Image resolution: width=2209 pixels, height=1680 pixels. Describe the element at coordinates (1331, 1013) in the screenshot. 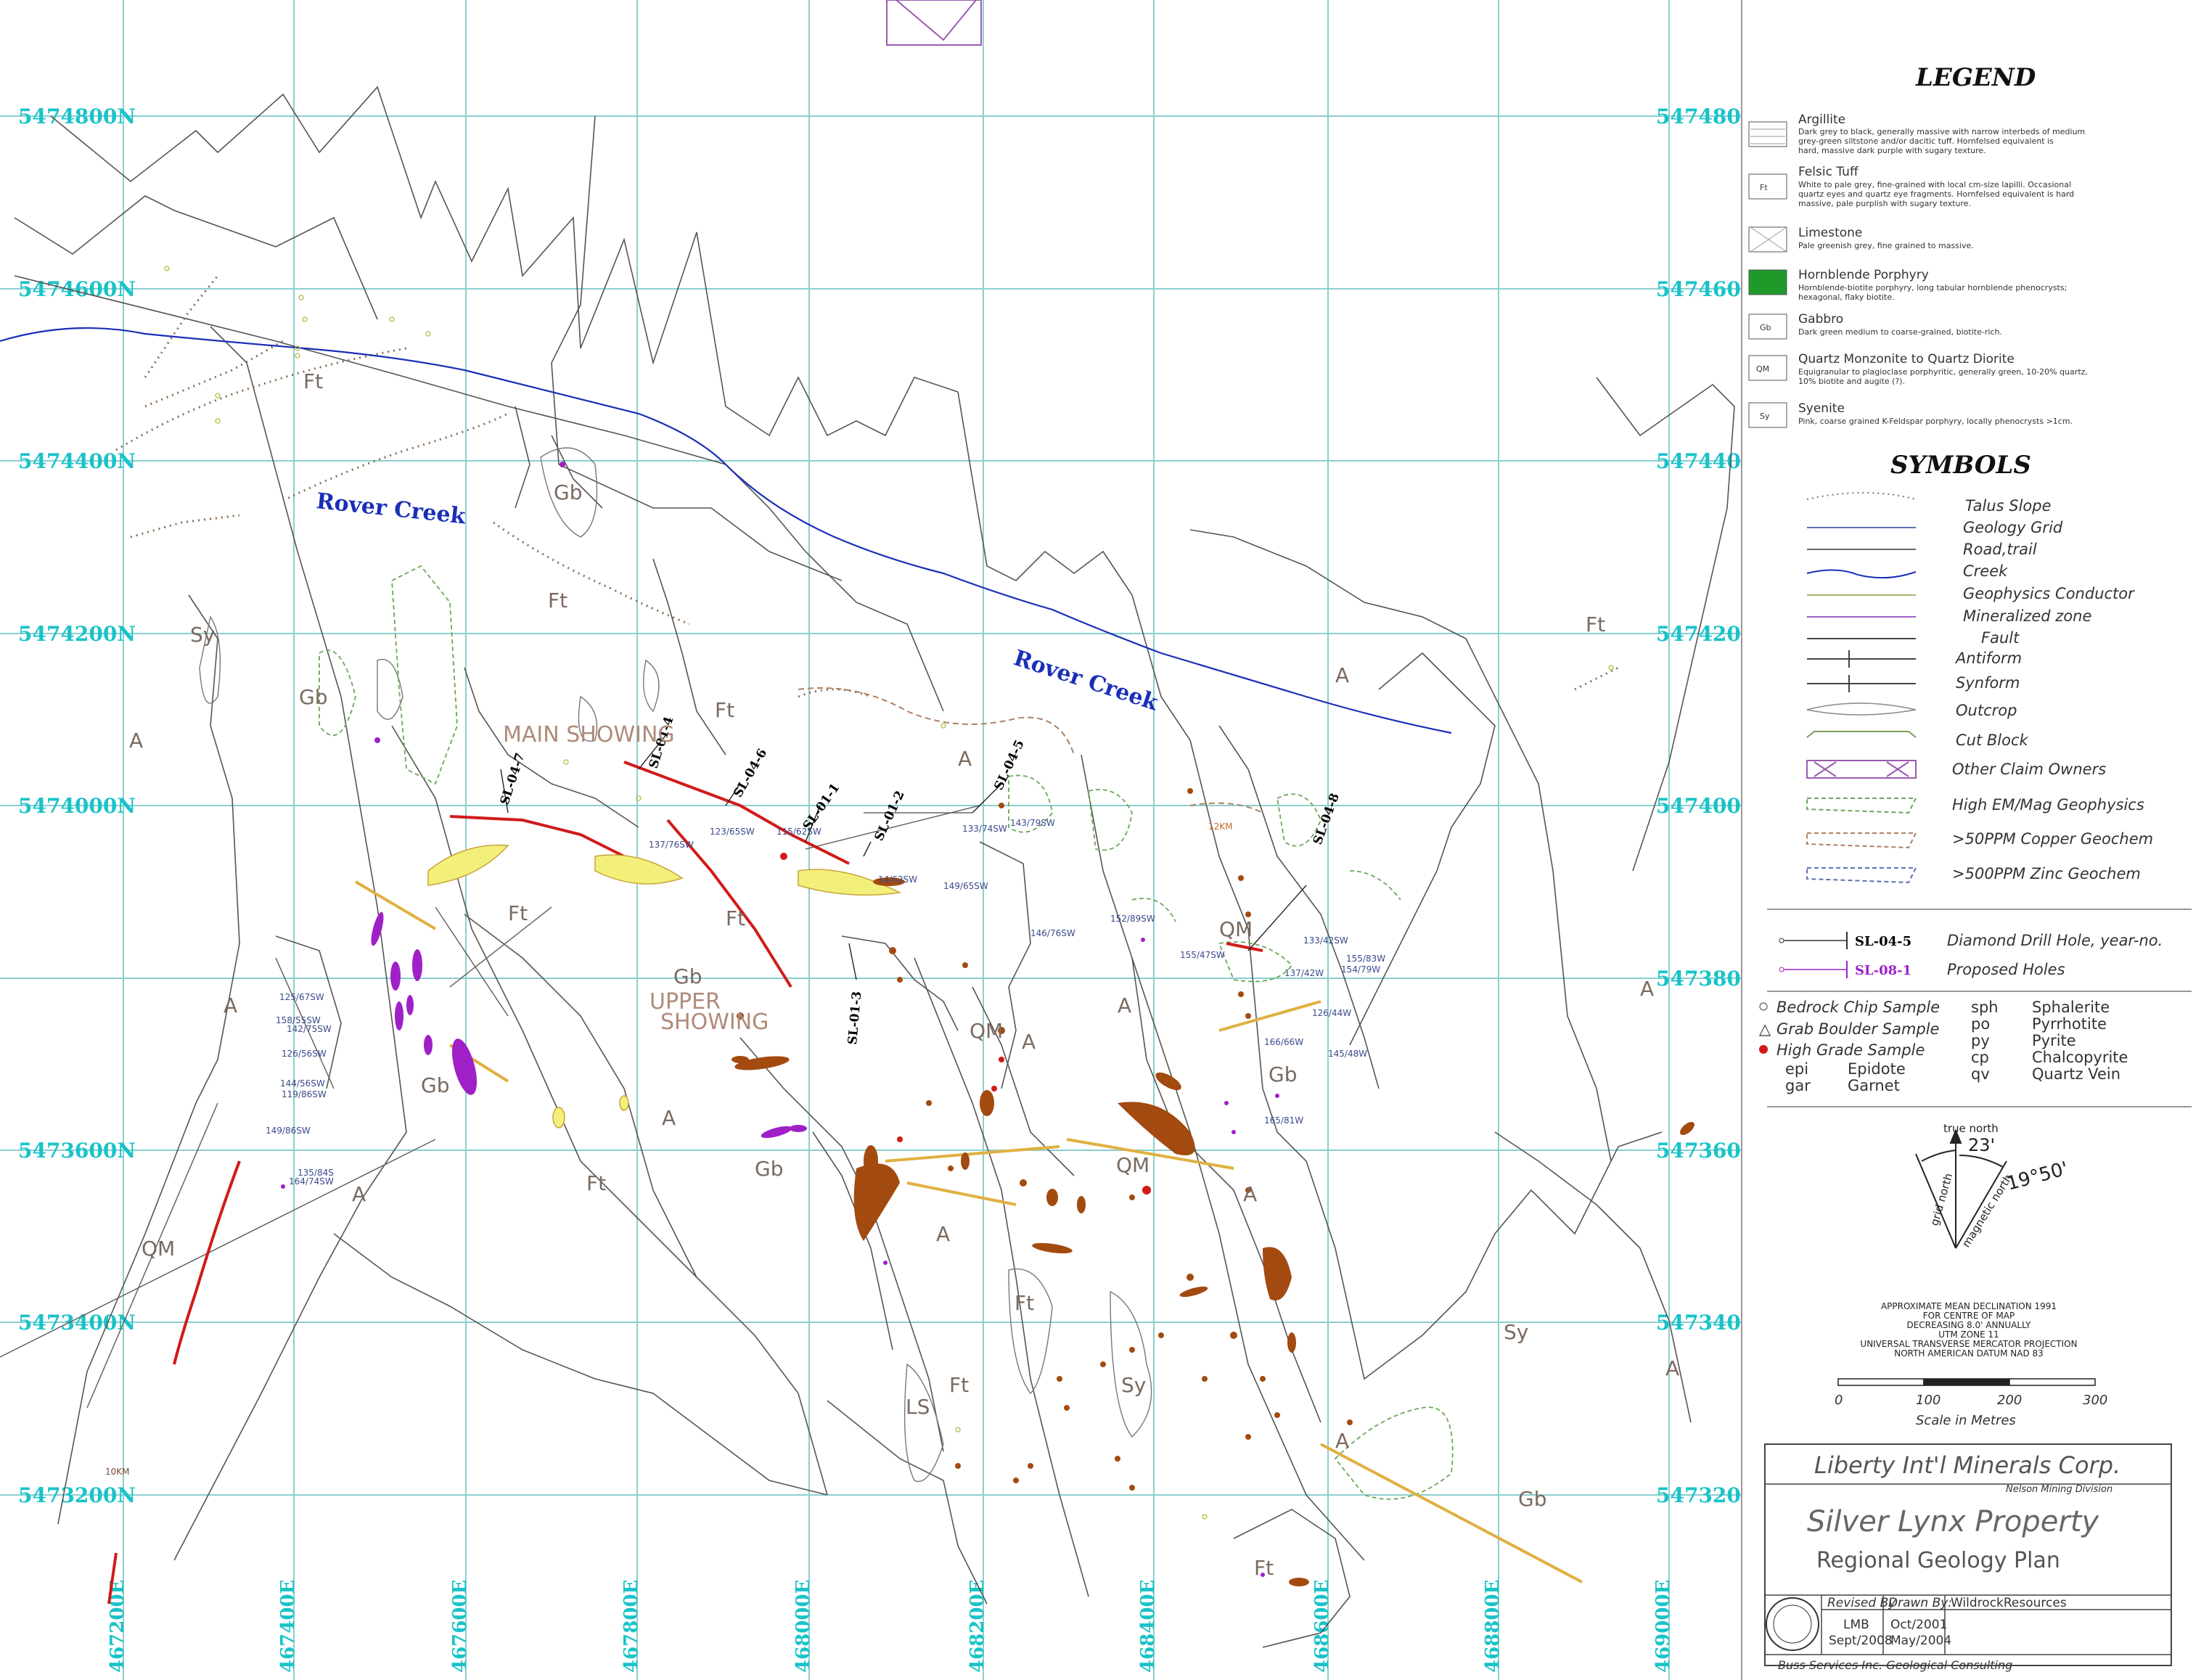

I see `structure-label: 126/44W` at that location.